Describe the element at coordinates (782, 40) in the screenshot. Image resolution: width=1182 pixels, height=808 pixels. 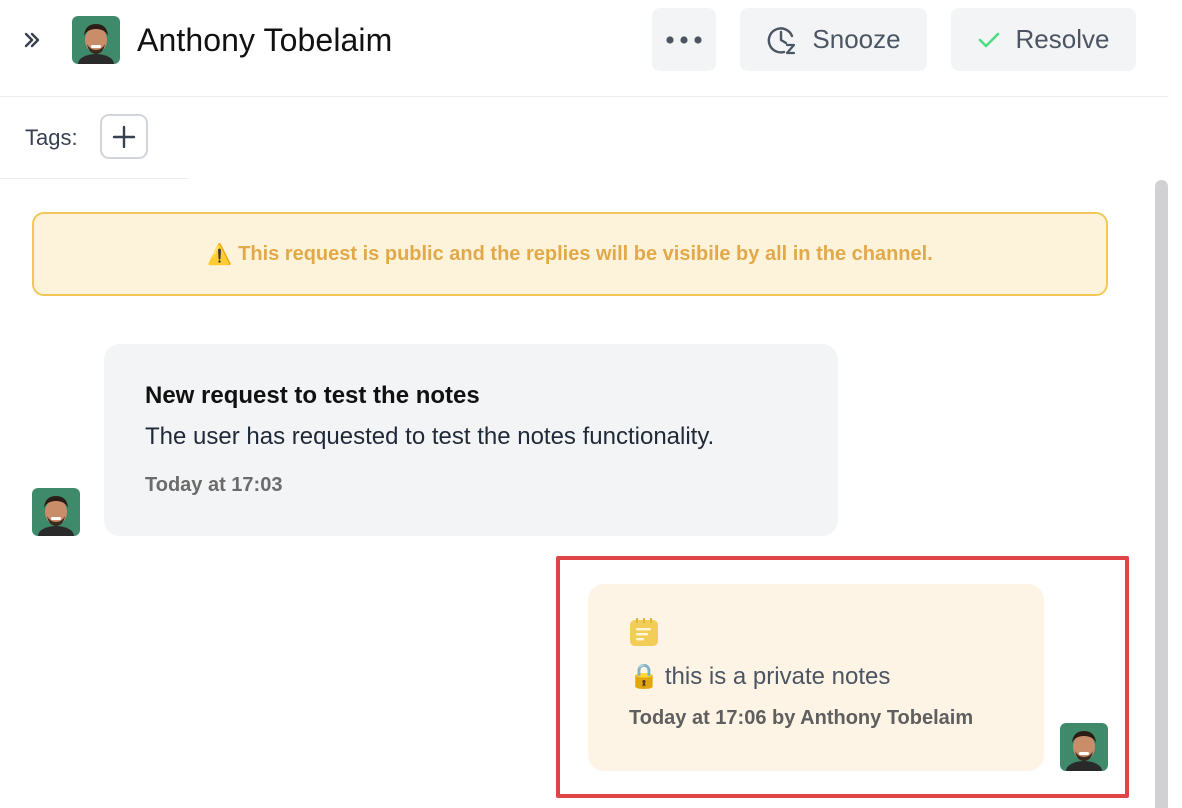
I see `clock-snooze-icon` at that location.